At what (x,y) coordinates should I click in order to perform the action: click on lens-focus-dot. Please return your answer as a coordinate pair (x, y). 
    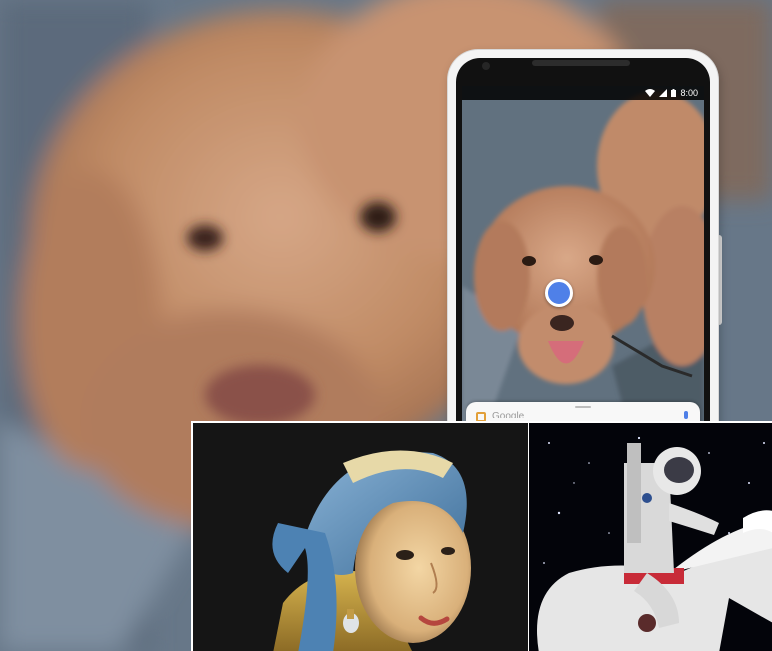
    Looking at the image, I should click on (559, 293).